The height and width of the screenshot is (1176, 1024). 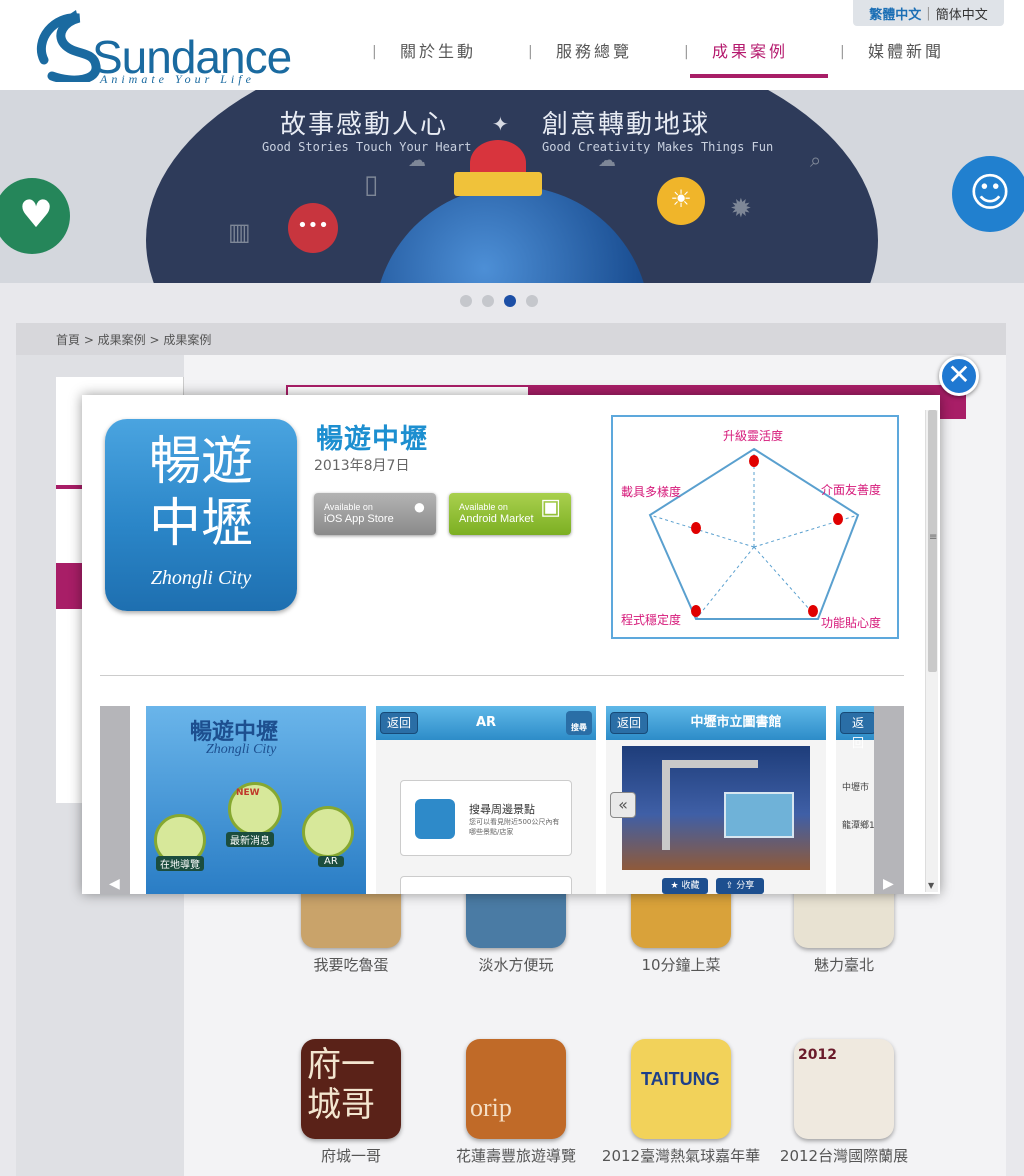 I want to click on app-card: TAITUNG 2012臺灣熱氣球嘉年華, so click(x=681, y=1102).